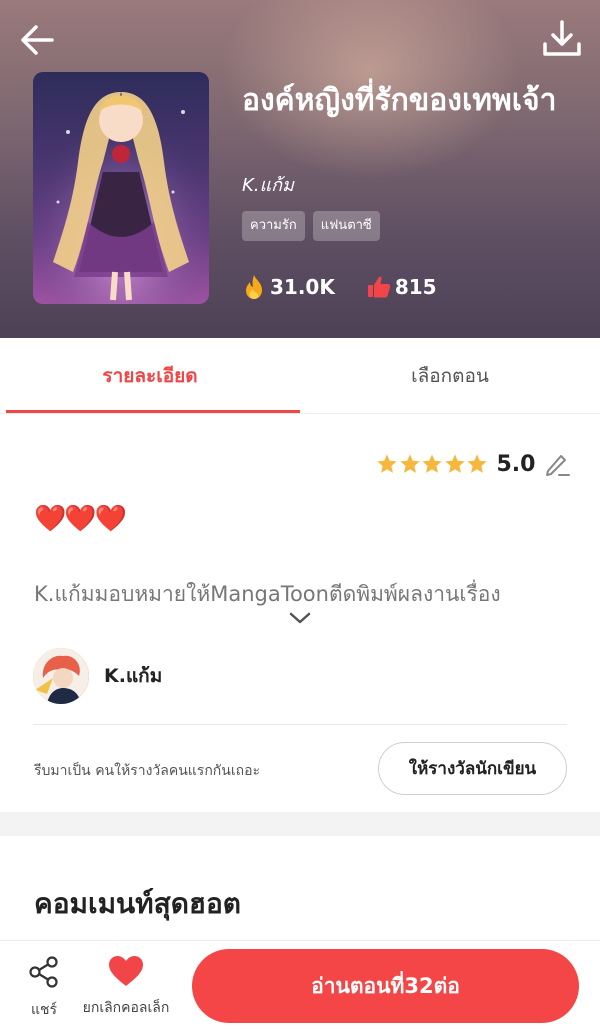 The width and height of the screenshot is (600, 1030). What do you see at coordinates (562, 40) in the screenshot?
I see `download-icon` at bounding box center [562, 40].